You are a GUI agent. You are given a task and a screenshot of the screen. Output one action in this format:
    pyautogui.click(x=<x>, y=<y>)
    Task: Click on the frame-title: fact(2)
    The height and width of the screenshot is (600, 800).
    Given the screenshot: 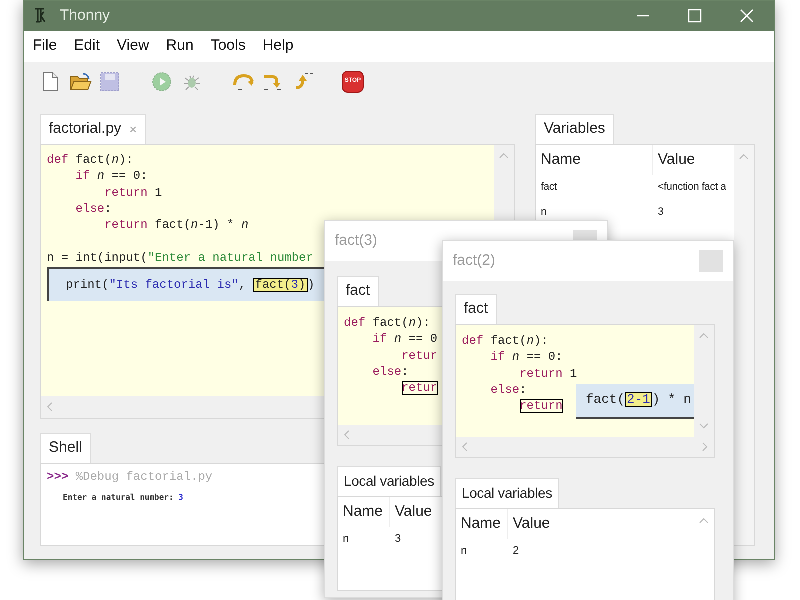 What is the action you would take?
    pyautogui.click(x=474, y=260)
    